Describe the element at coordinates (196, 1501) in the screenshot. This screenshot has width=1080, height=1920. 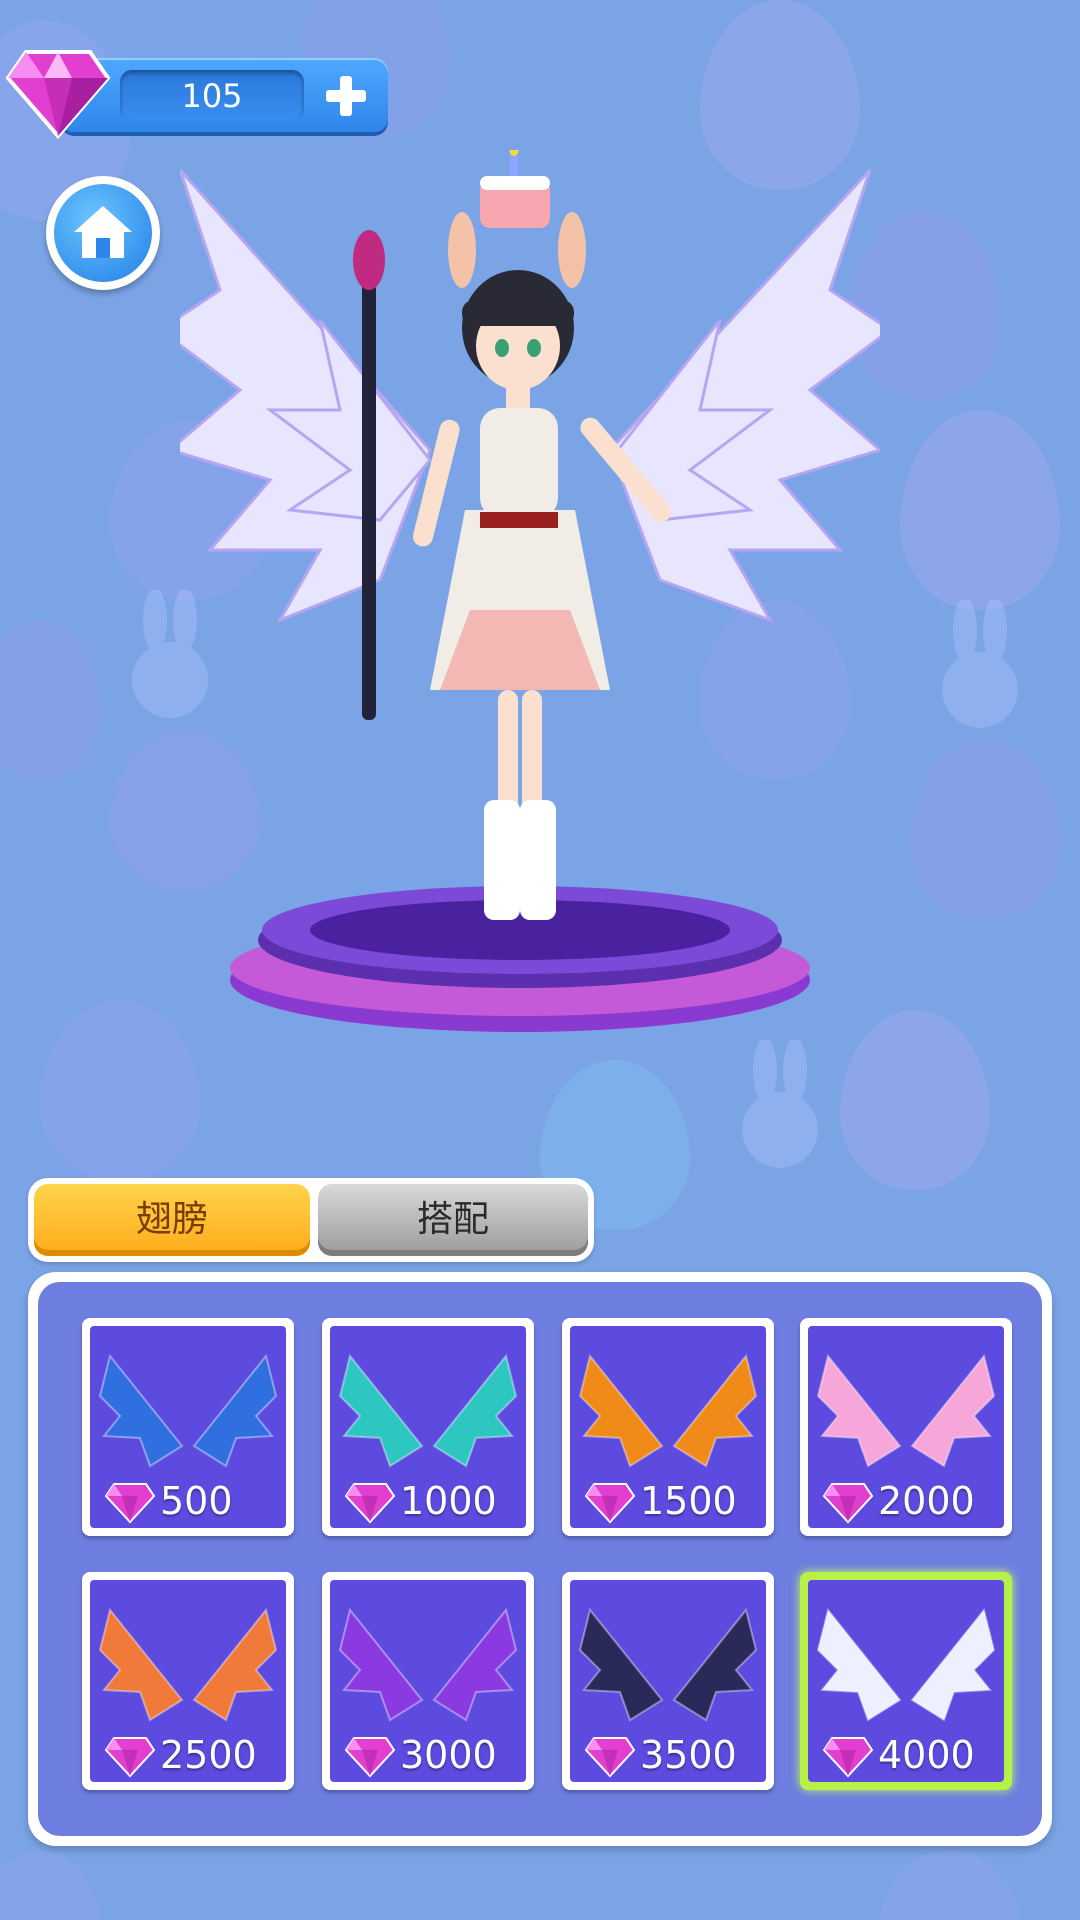
I see `item-price: 500` at that location.